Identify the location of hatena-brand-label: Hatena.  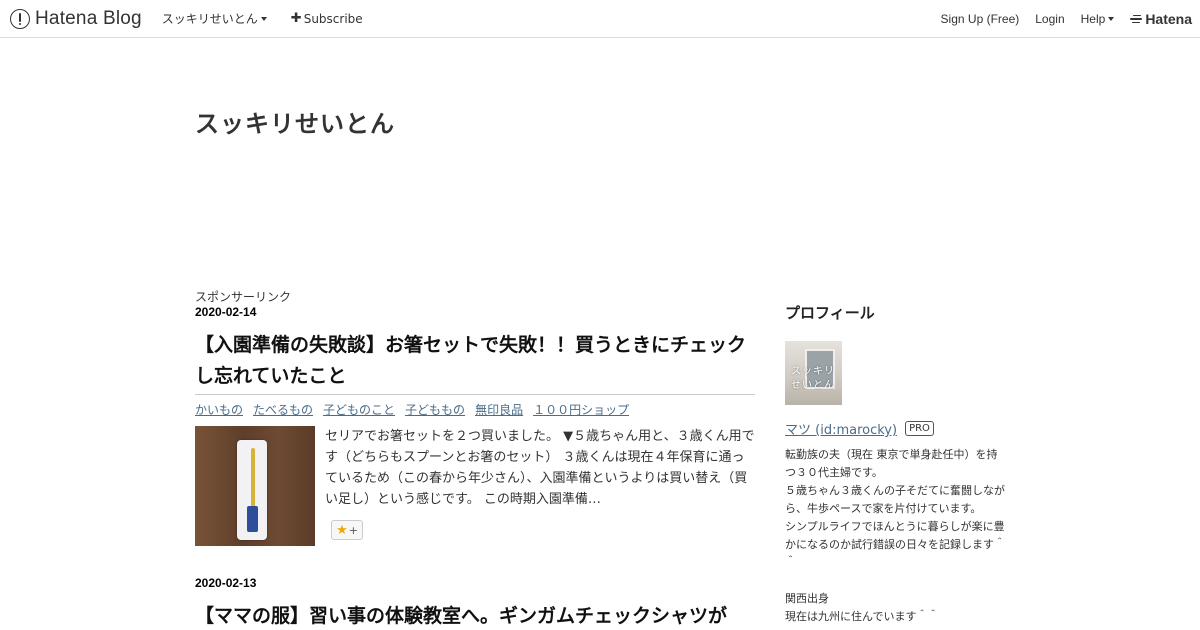
(1168, 18).